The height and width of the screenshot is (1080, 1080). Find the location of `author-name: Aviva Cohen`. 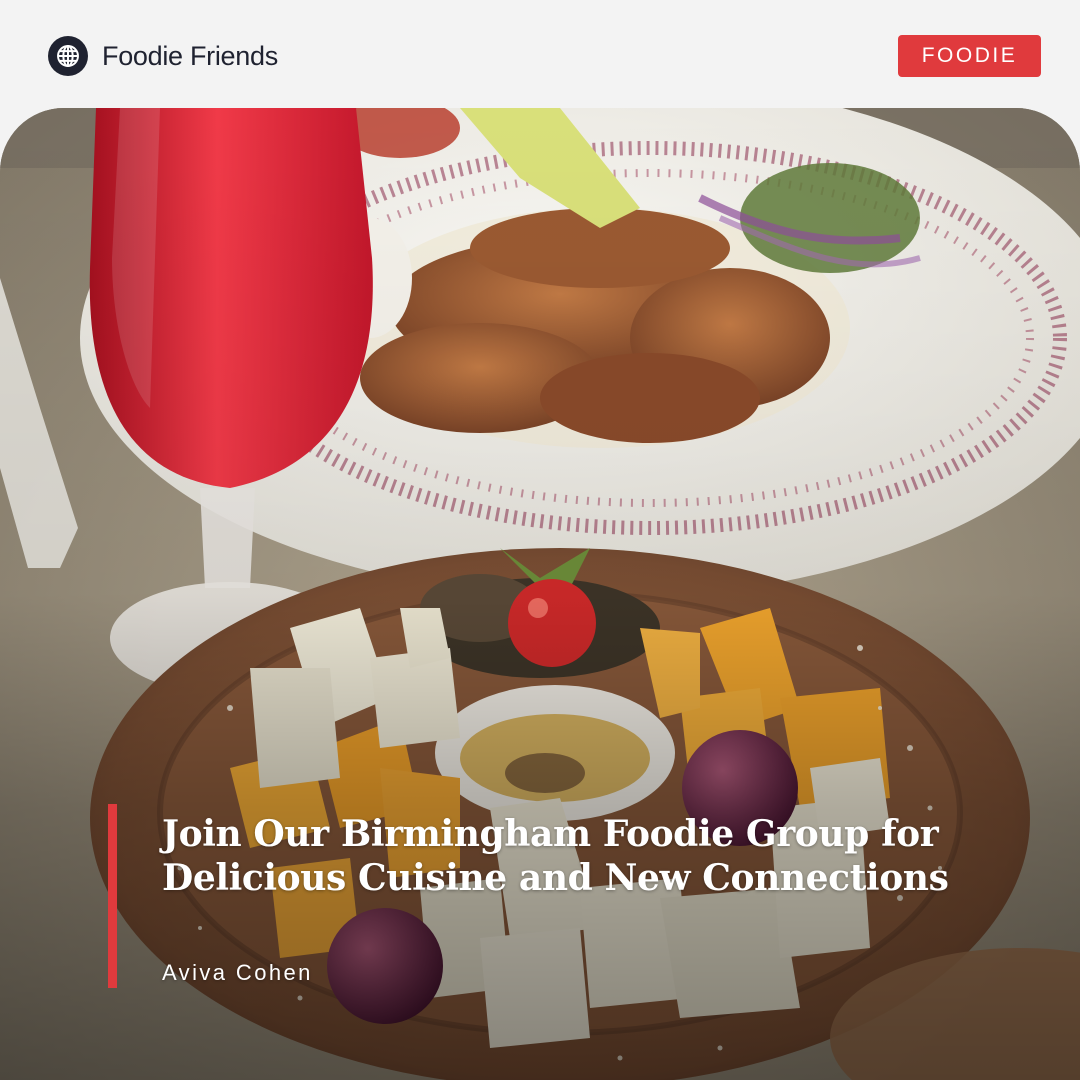

author-name: Aviva Cohen is located at coordinates (237, 972).